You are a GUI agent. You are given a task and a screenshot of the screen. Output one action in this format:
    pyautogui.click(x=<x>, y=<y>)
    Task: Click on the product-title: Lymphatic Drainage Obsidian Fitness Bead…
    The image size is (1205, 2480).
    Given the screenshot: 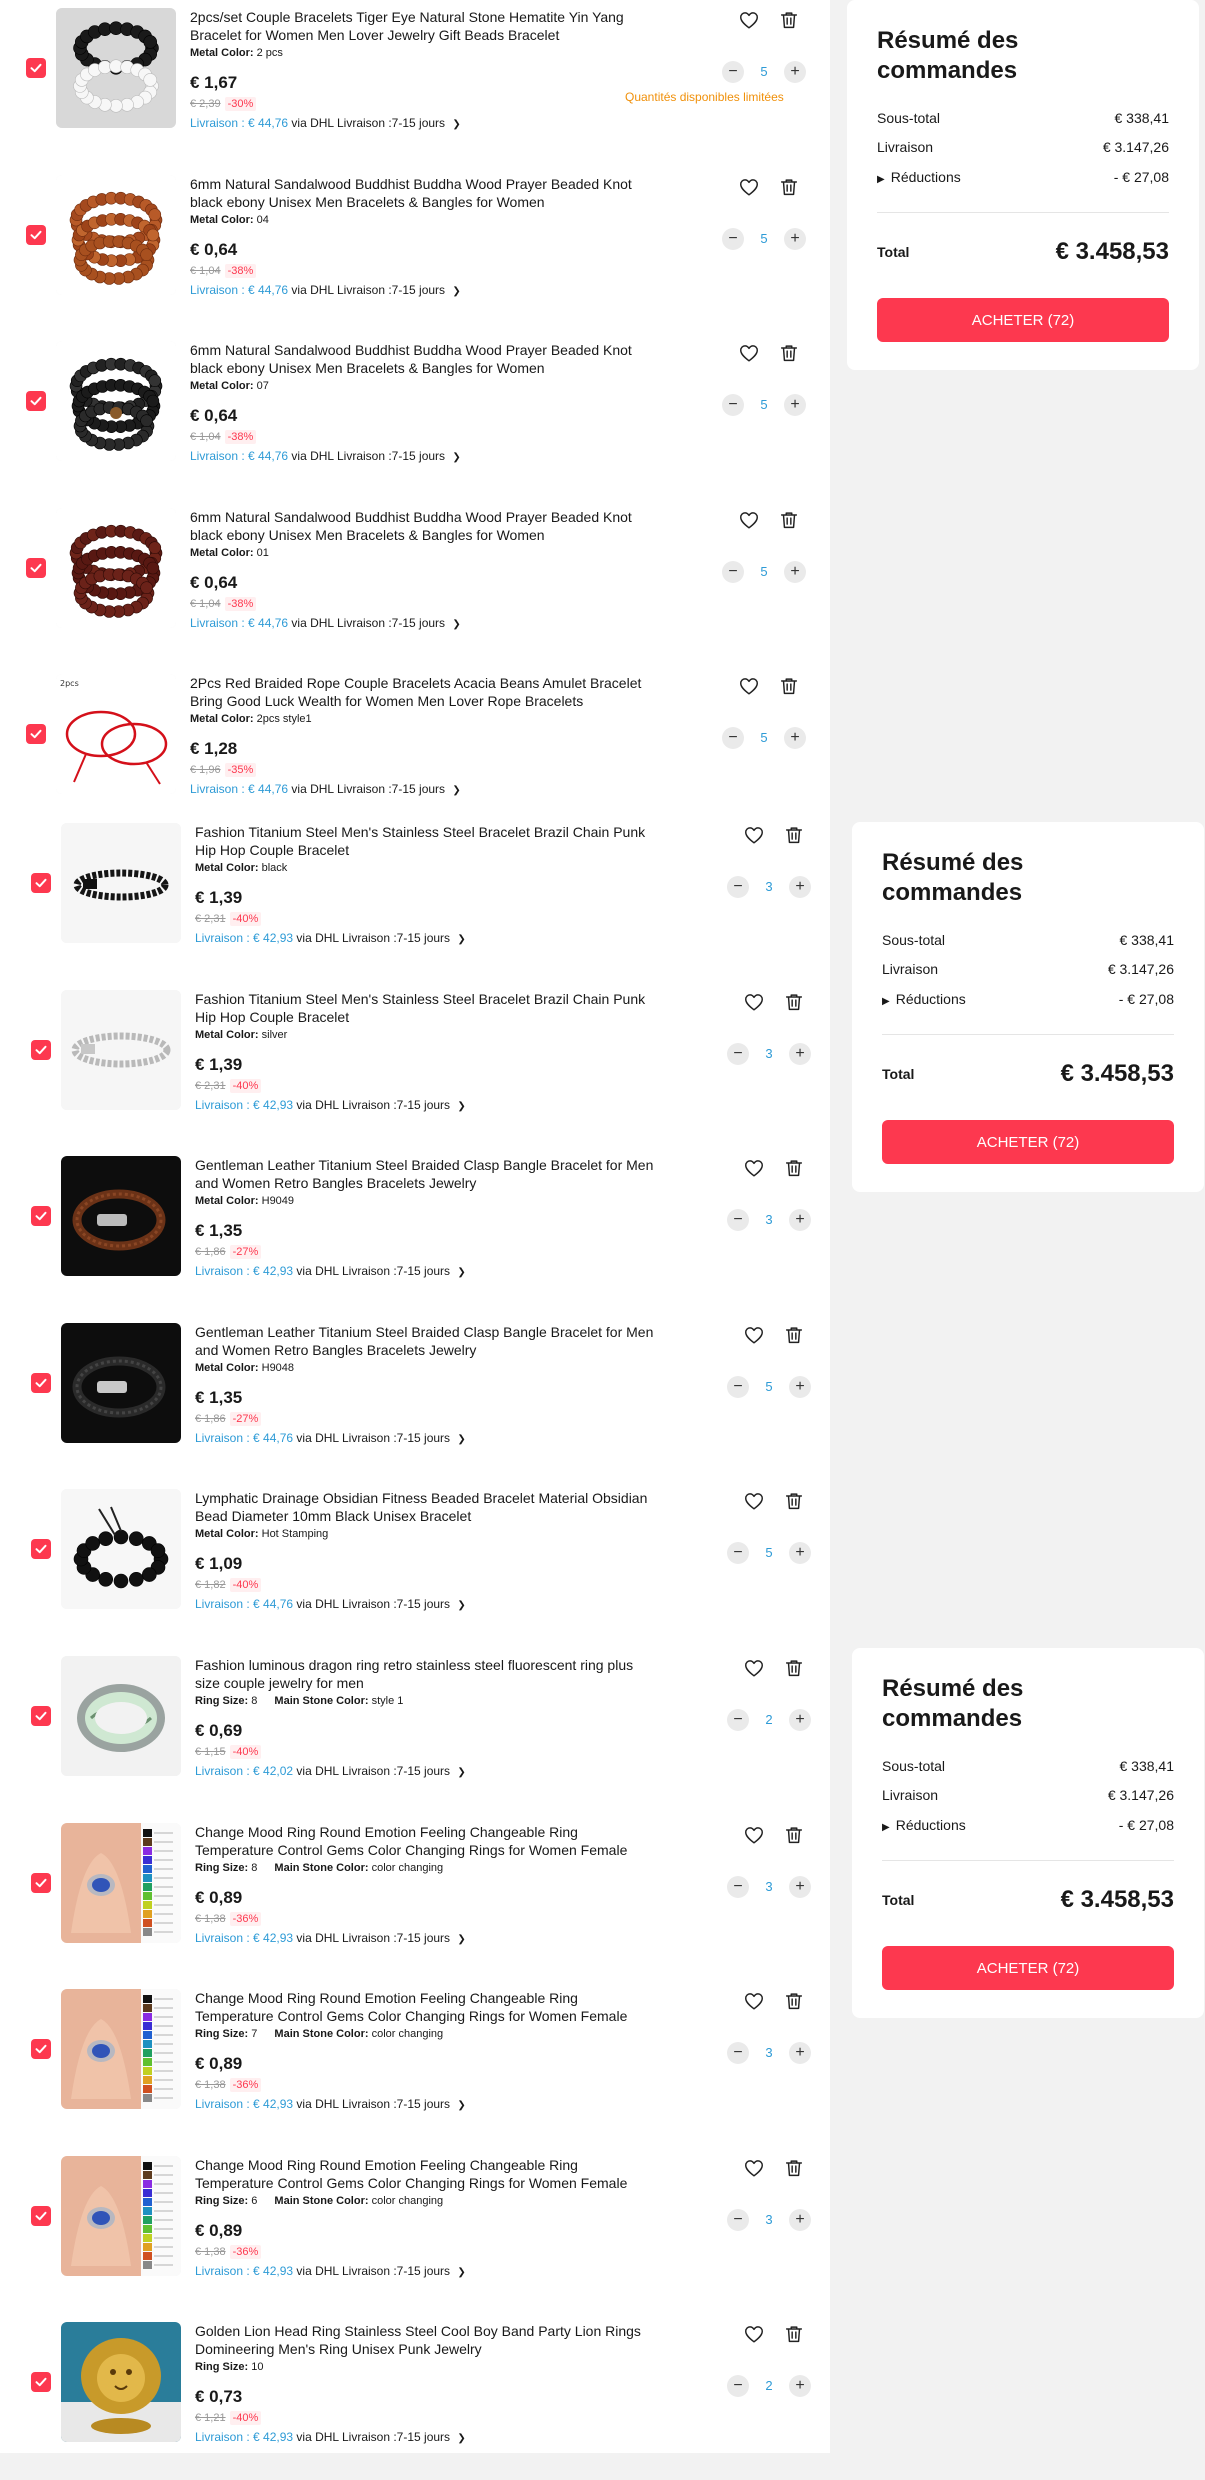 What is the action you would take?
    pyautogui.click(x=425, y=1507)
    